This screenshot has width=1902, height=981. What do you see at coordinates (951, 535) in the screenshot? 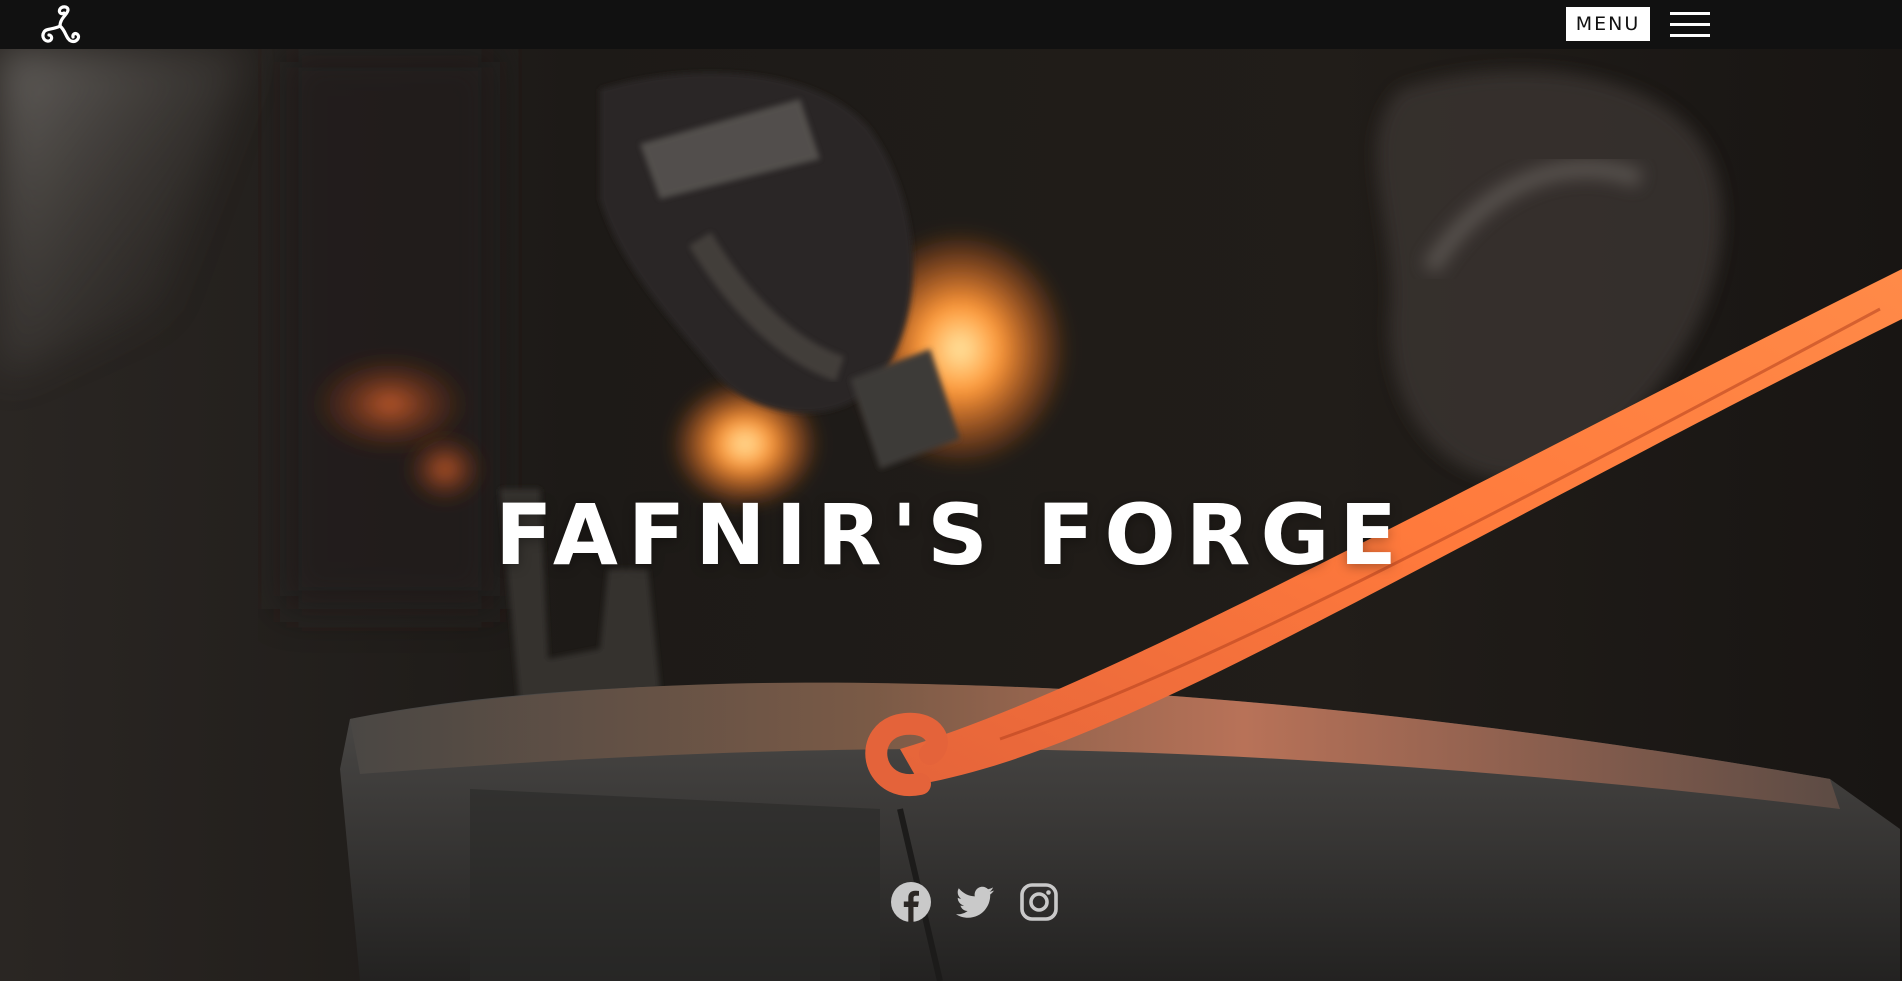
I see `hero-title: FAFNIR'S FORGE` at bounding box center [951, 535].